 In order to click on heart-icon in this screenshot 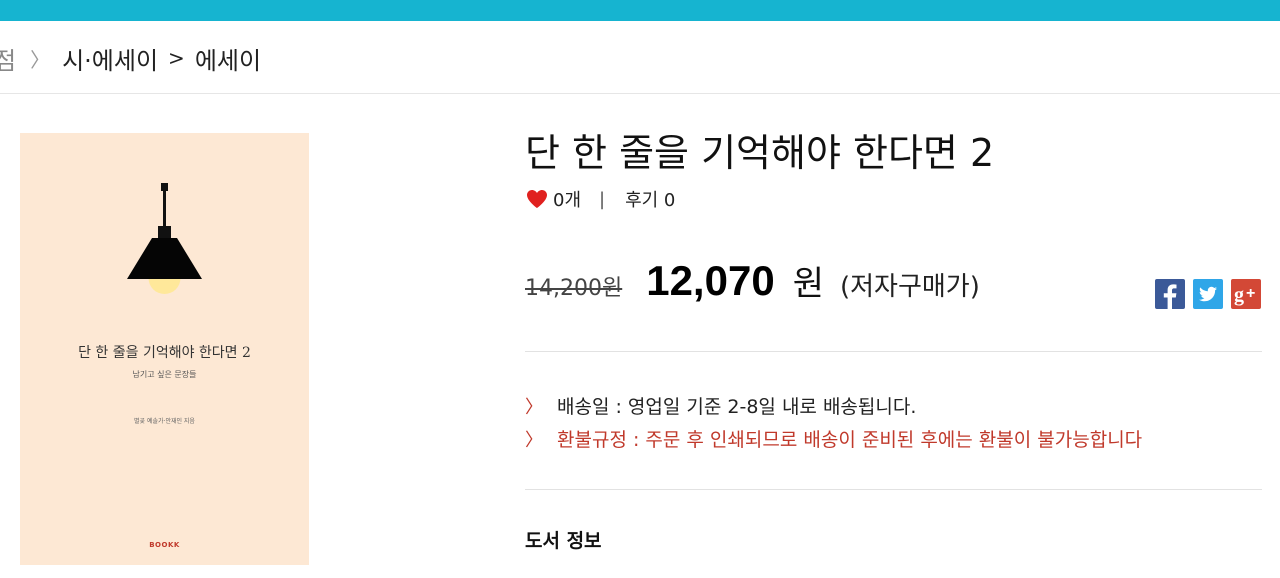, I will do `click(537, 199)`.